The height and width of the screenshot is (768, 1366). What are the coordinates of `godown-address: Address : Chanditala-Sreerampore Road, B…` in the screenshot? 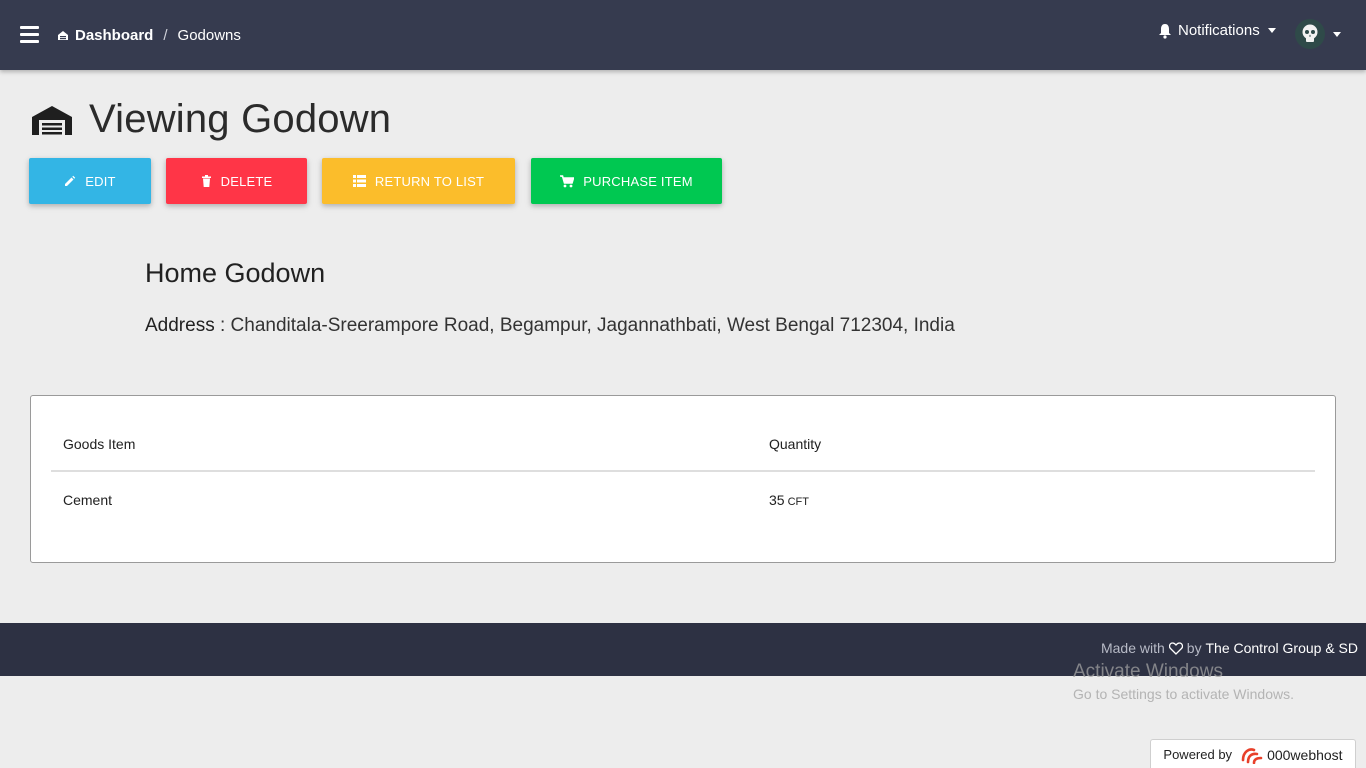 It's located at (550, 326).